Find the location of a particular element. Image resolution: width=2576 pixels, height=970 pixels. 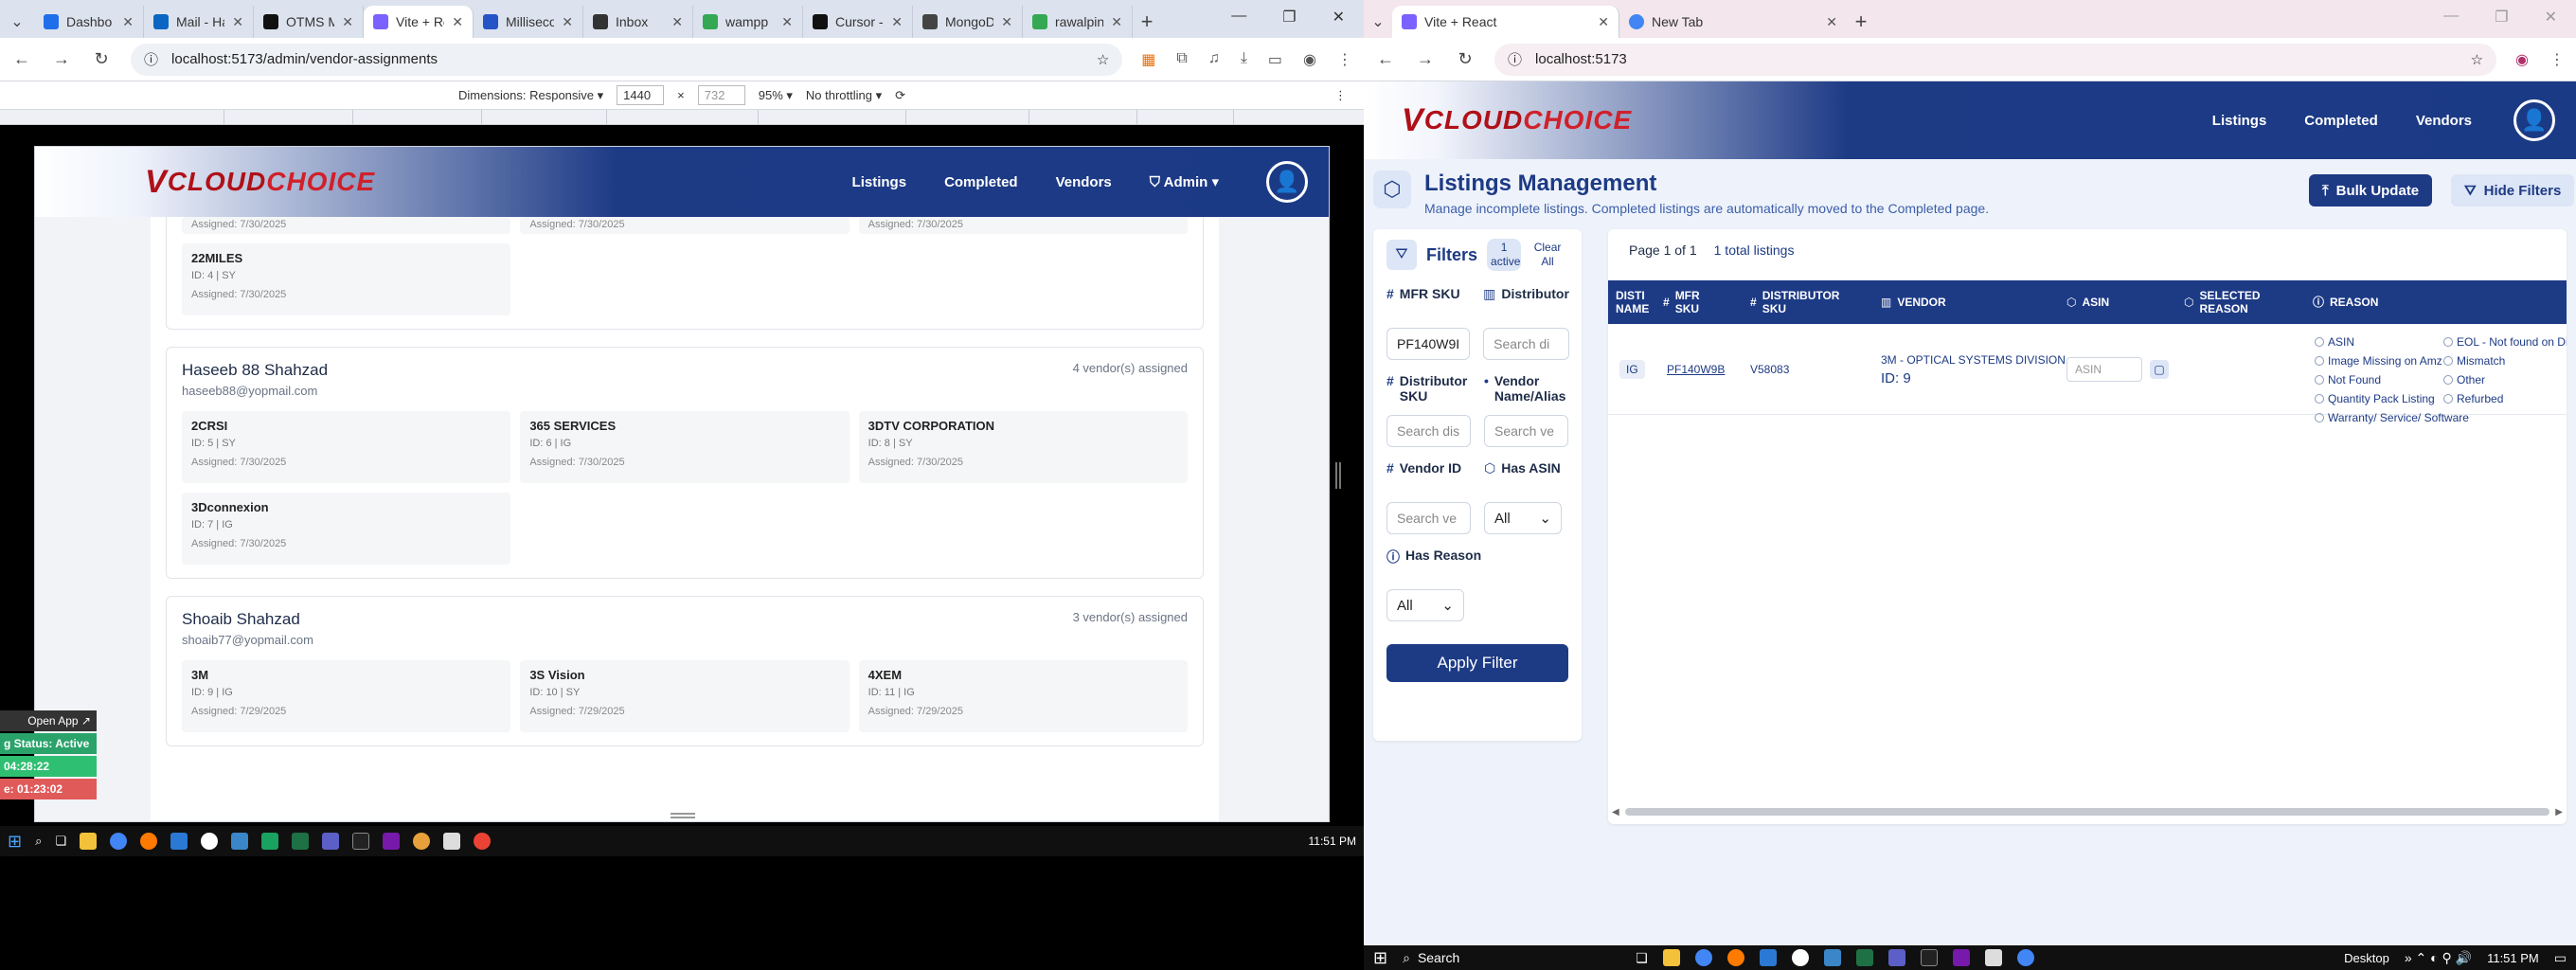

app-icon is located at coordinates (210, 841).